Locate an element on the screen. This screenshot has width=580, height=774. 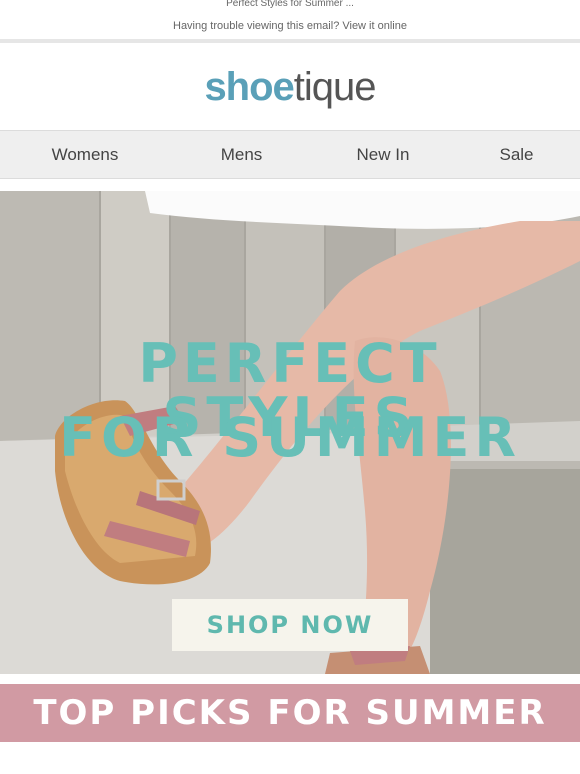
logo-band: shoetique is located at coordinates (290, 86).